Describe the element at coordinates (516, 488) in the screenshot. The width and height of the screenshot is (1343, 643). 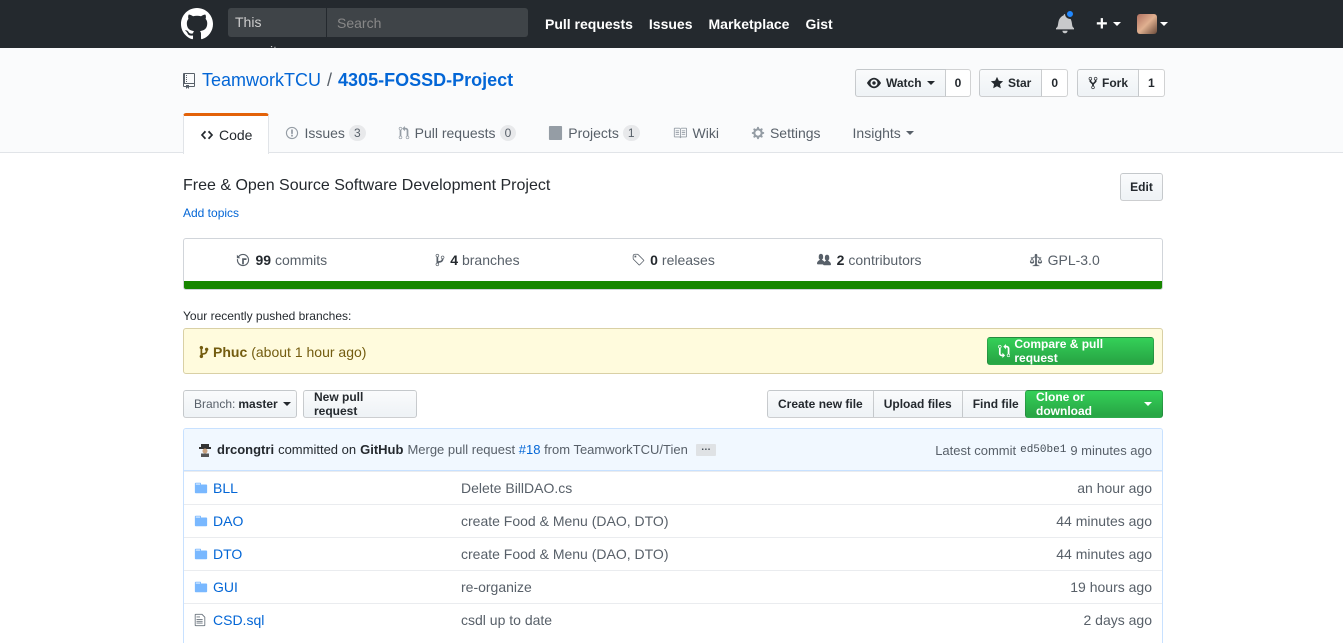
I see `file-commit-message: Delete BillDAO.cs` at that location.